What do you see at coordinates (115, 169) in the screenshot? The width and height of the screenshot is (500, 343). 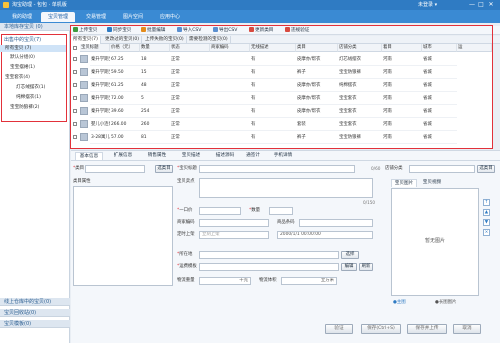 I see `category-input` at bounding box center [115, 169].